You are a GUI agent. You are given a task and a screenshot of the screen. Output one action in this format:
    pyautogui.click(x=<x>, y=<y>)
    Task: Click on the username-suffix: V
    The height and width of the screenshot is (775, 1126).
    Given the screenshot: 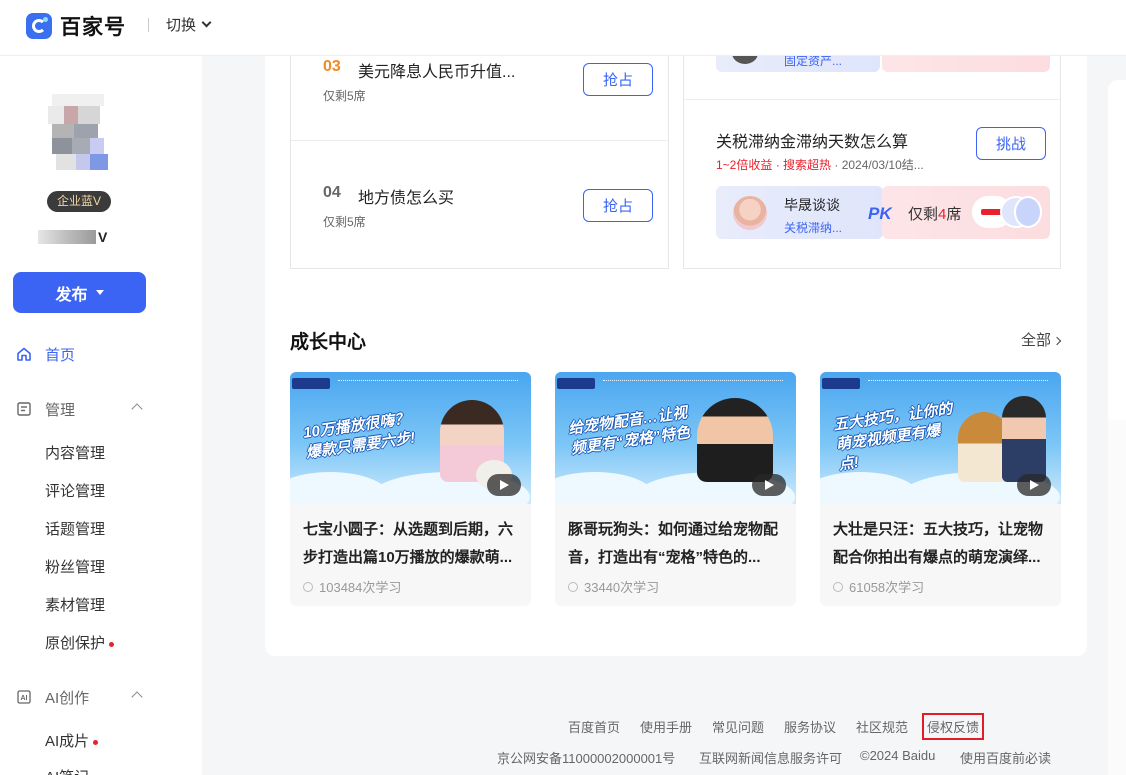 What is the action you would take?
    pyautogui.click(x=103, y=237)
    